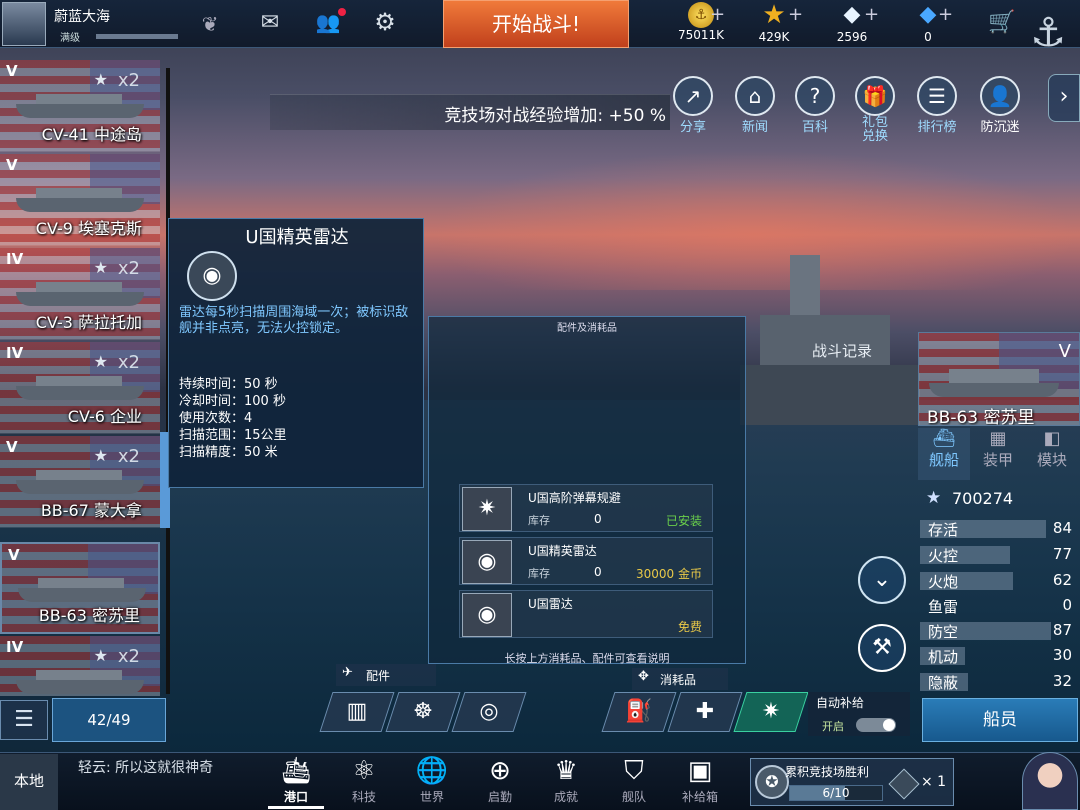  I want to click on stock-count: 0, so click(598, 572).